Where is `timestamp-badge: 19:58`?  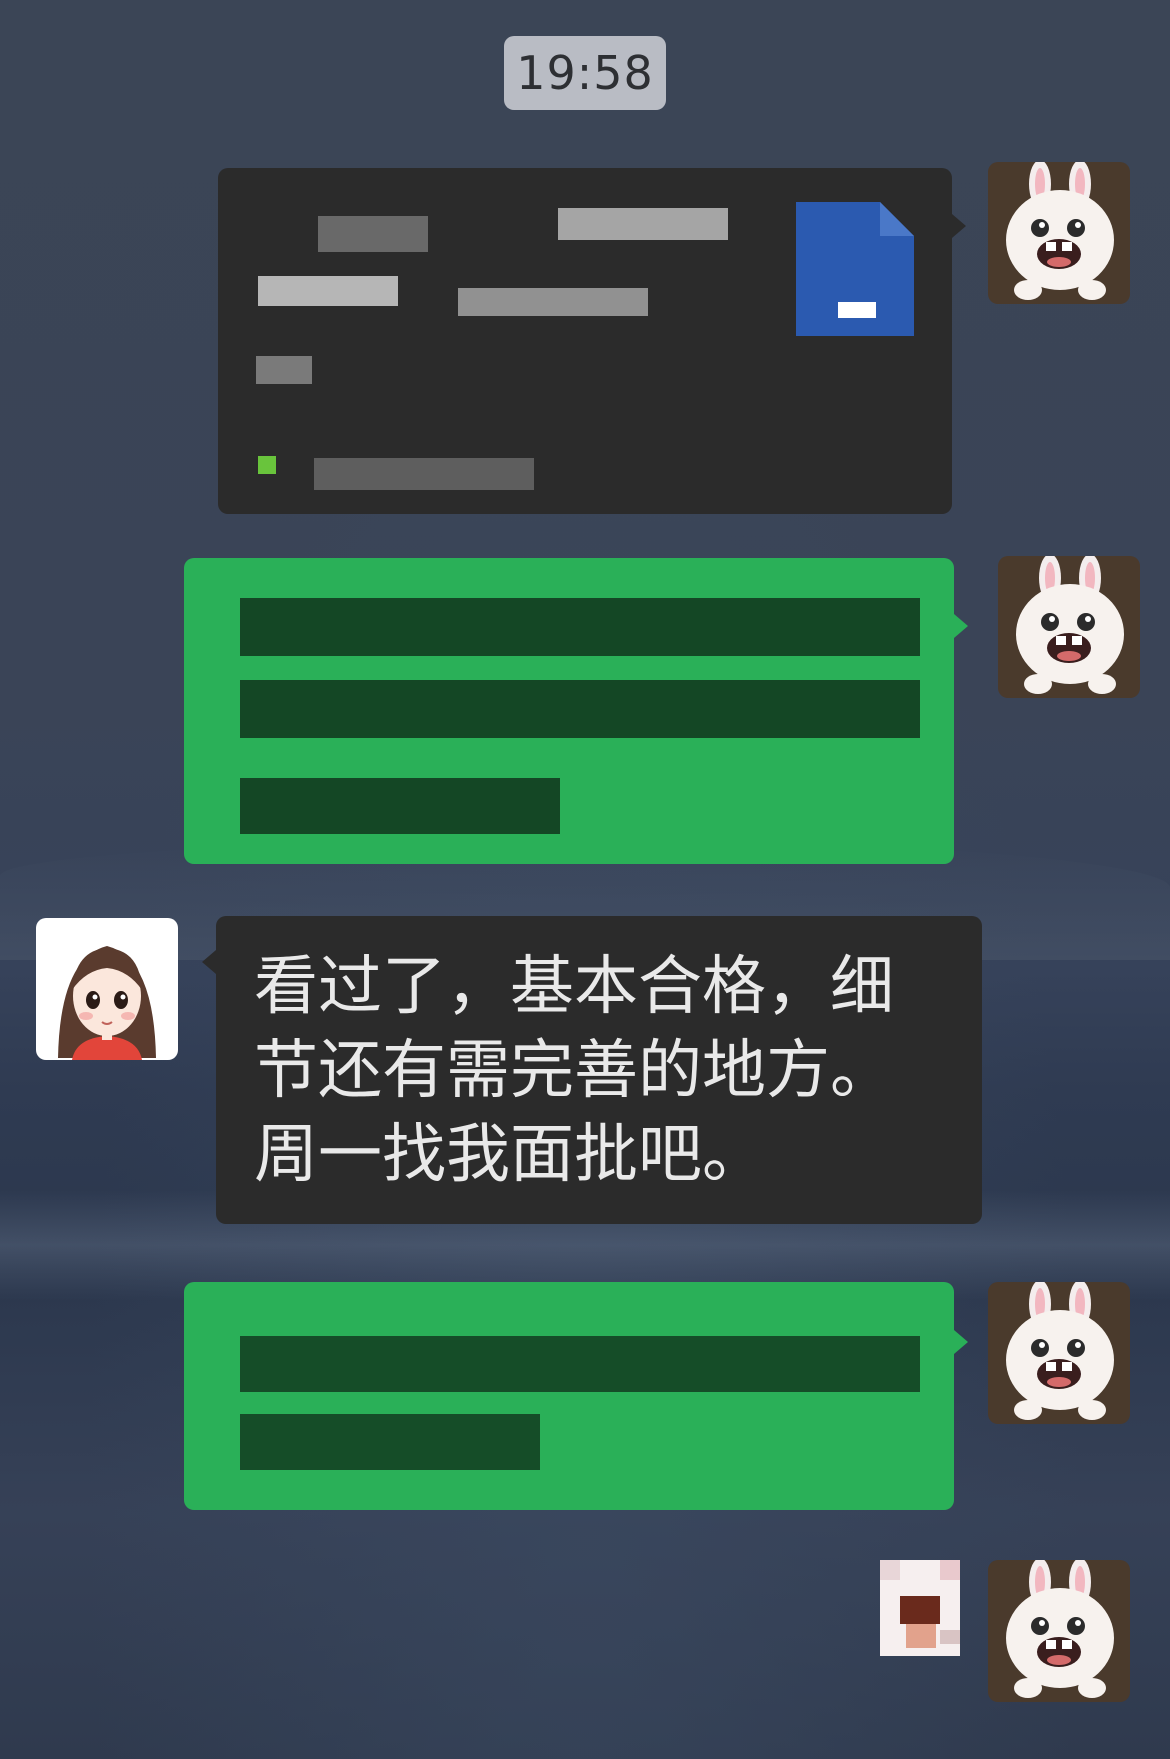
timestamp-badge: 19:58 is located at coordinates (585, 73).